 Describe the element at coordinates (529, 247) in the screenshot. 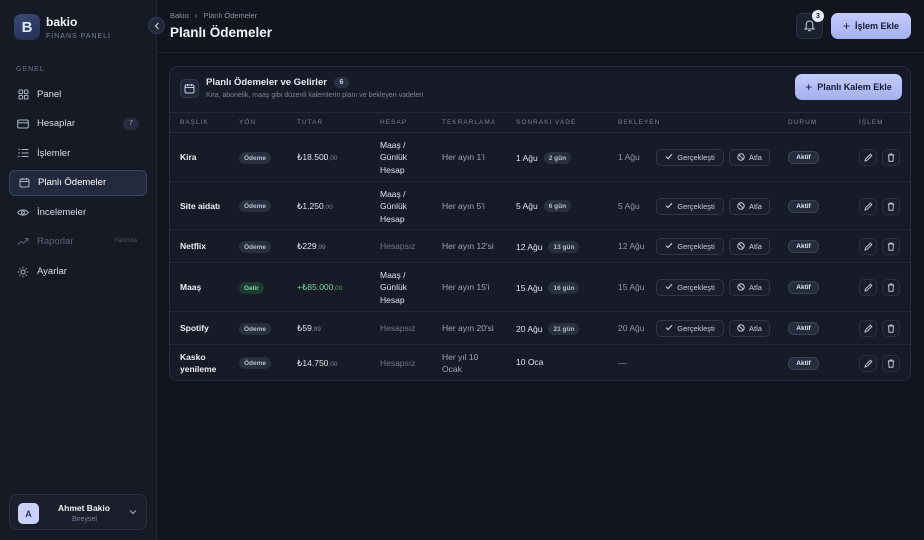

I see `next-due-date: 12 Ağu` at that location.